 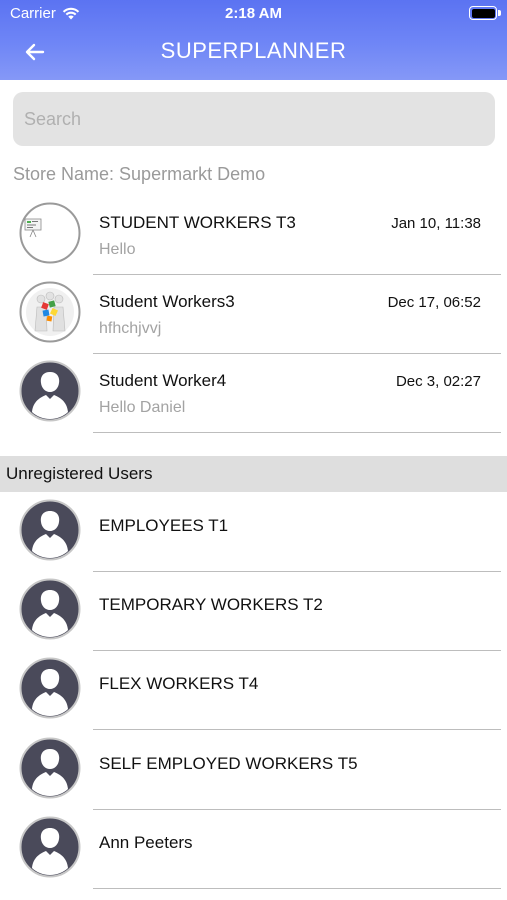 I want to click on user-row: EMPLOYEES T1, so click(x=253, y=532).